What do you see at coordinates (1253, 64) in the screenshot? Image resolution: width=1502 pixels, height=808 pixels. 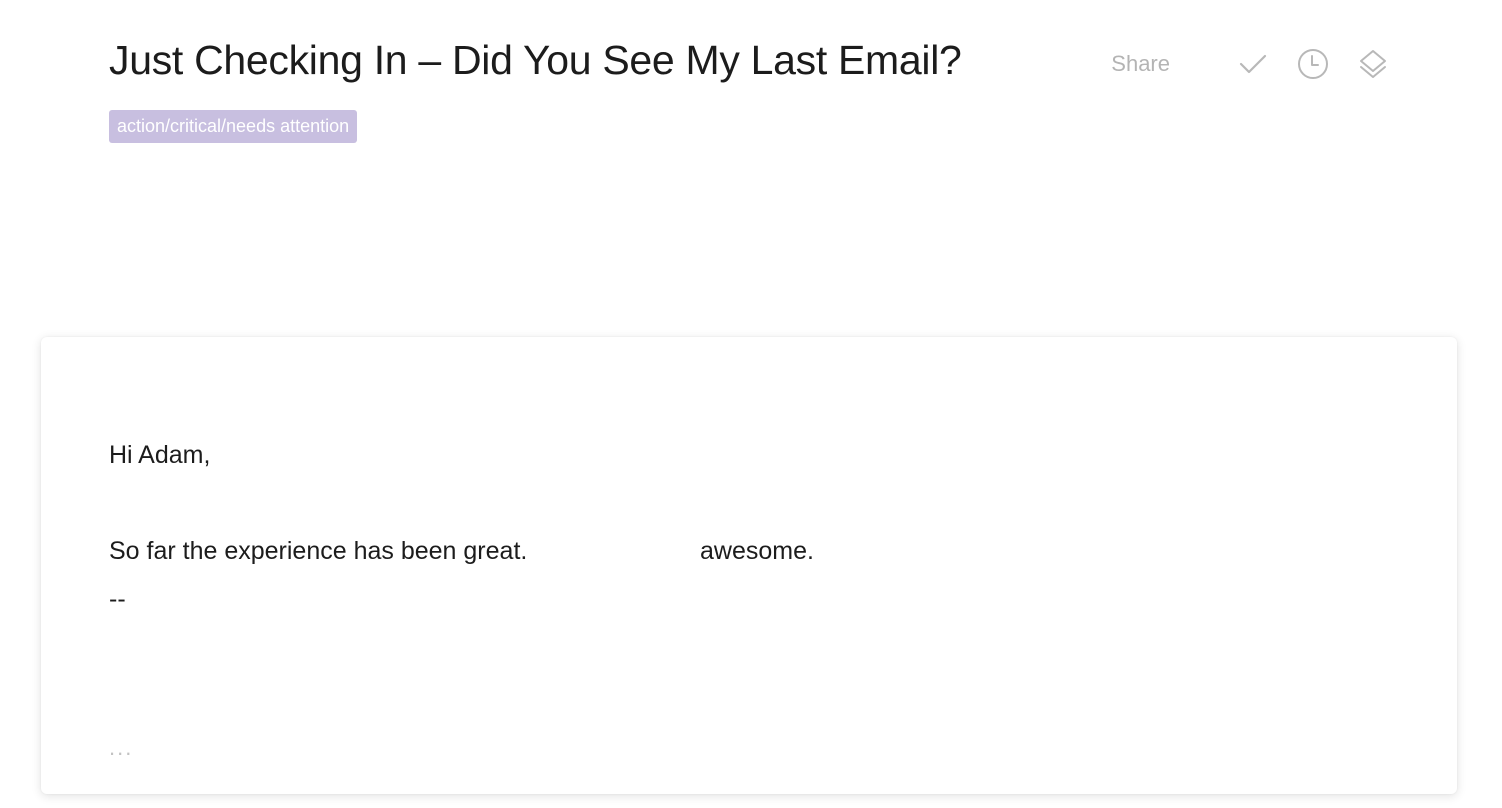 I see `check-icon` at bounding box center [1253, 64].